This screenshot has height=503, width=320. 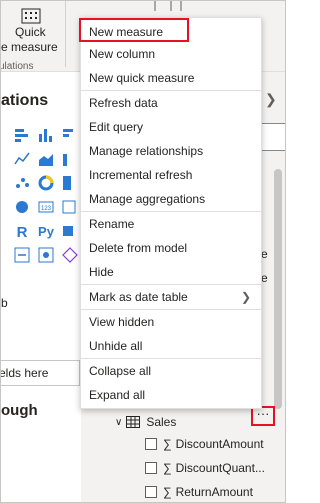 I want to click on menu-item-refresh-data: Refresh data, so click(x=171, y=103).